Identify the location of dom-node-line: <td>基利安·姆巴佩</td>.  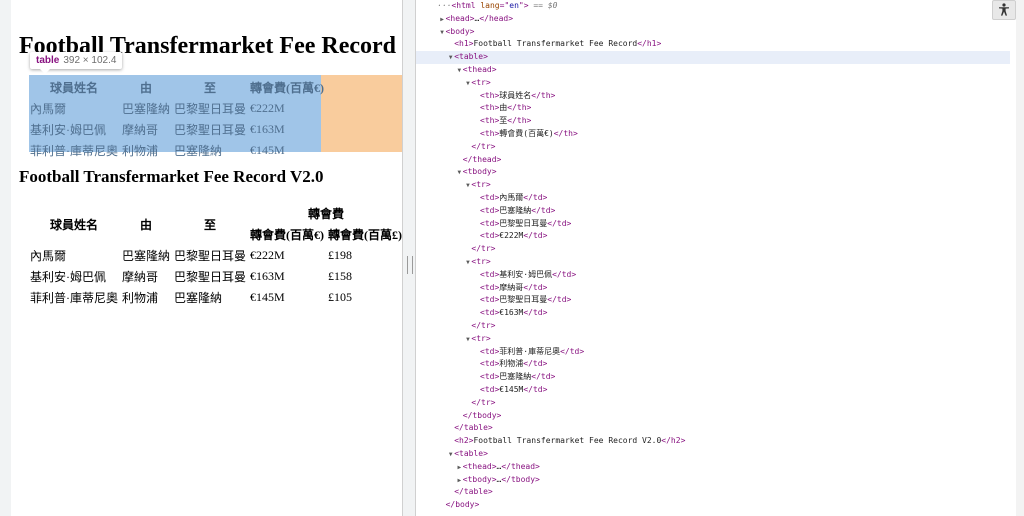
(713, 275).